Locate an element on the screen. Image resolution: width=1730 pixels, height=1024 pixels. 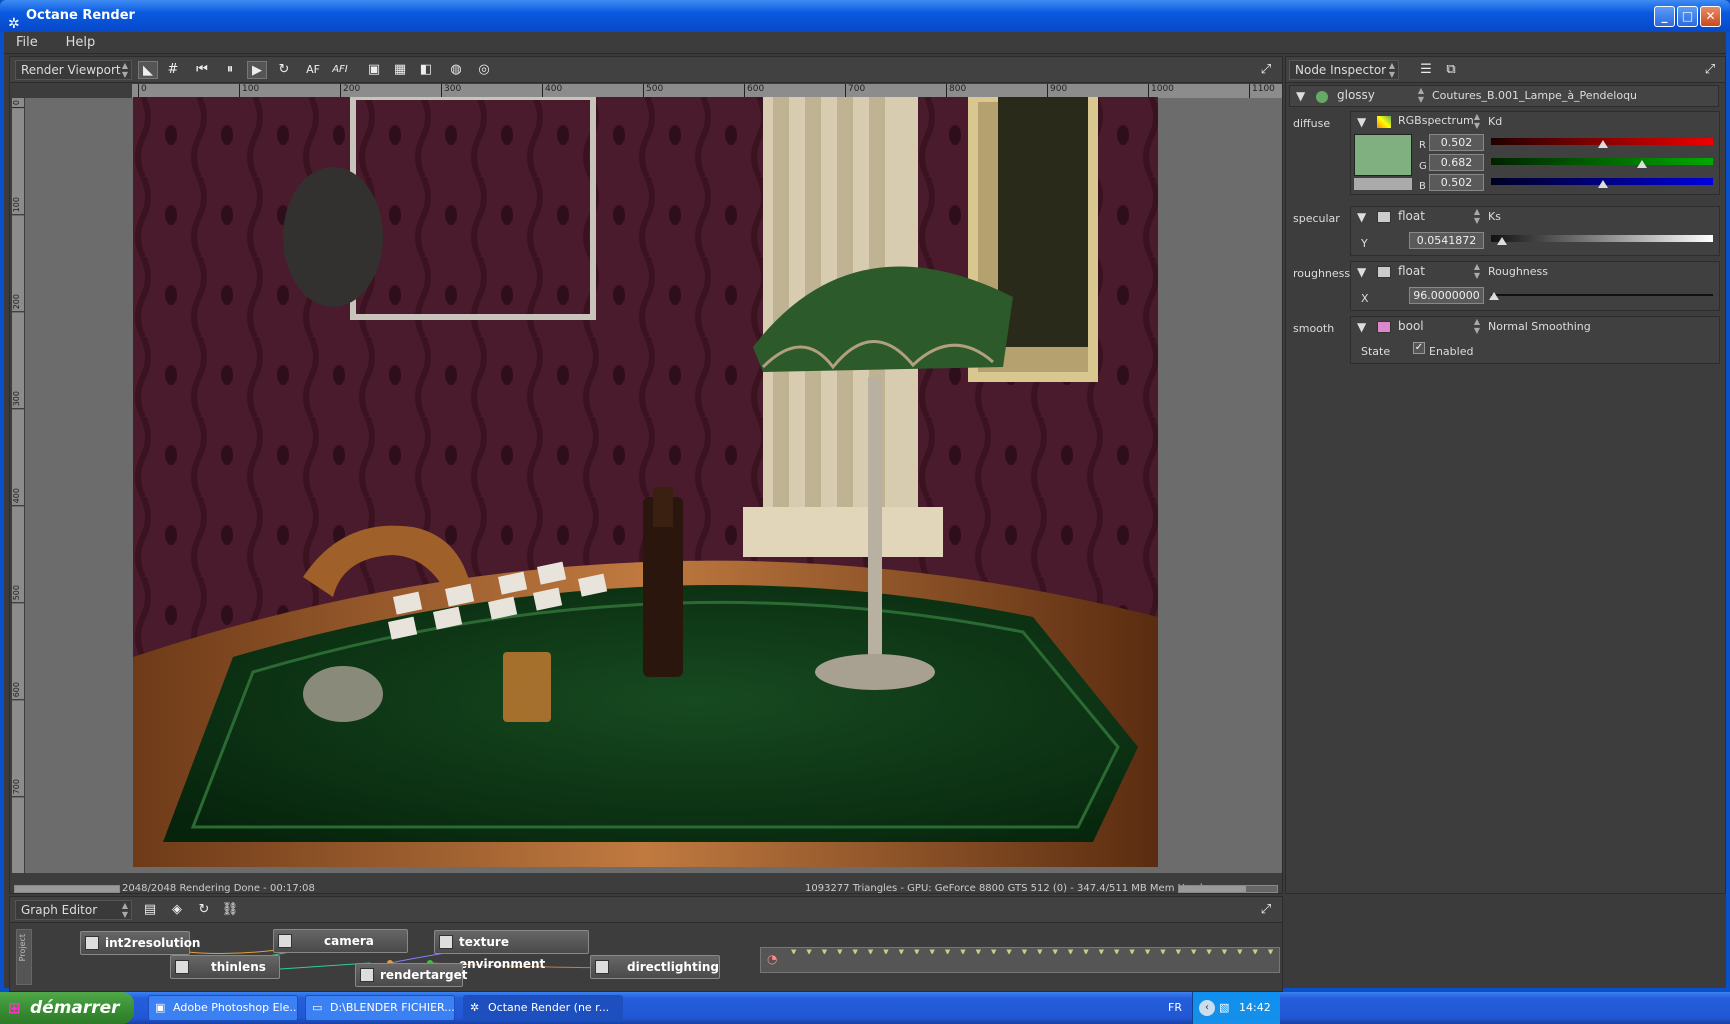
material-type-select: glossy ▲ ▼ is located at coordinates (1379, 96).